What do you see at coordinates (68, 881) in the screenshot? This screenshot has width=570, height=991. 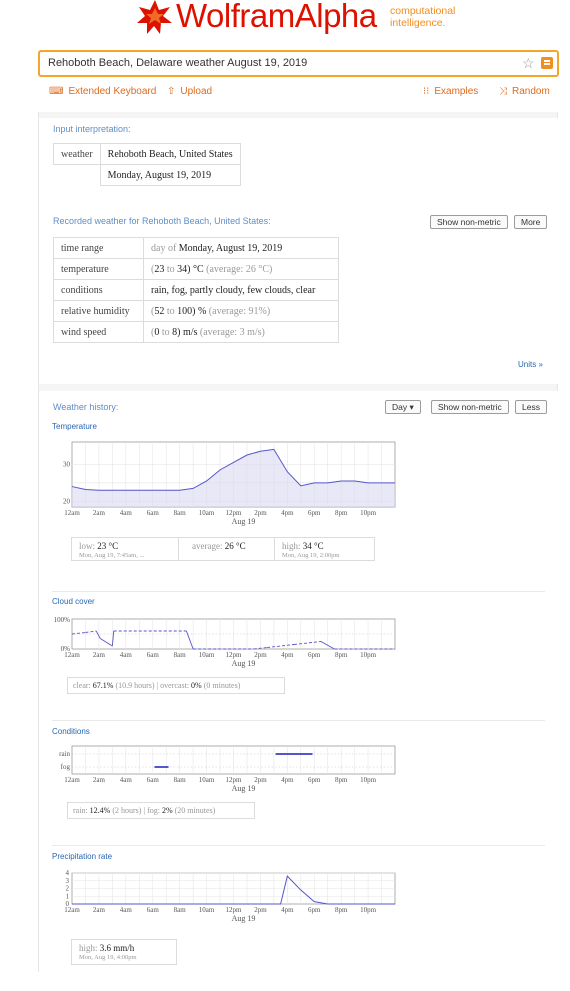 I see `y-tick-label: 3` at bounding box center [68, 881].